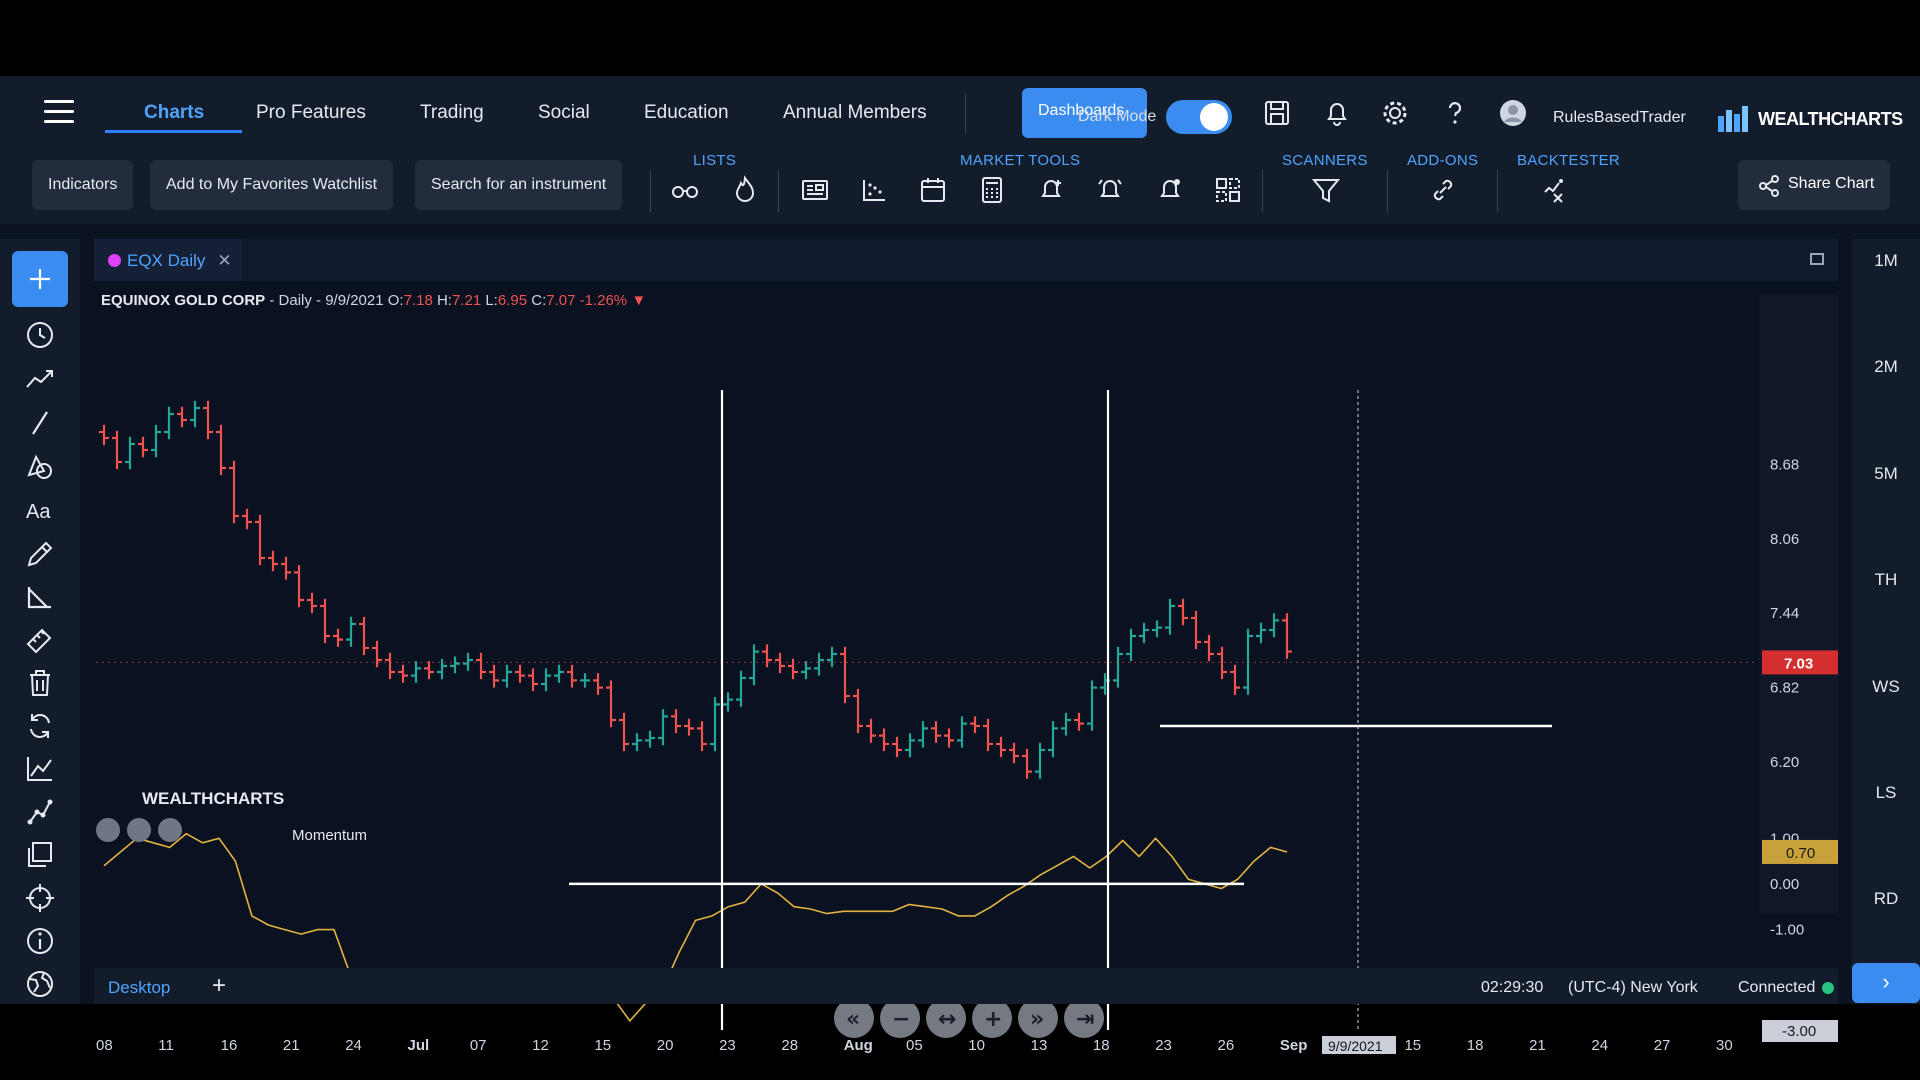 The width and height of the screenshot is (1920, 1080). I want to click on info-icon, so click(40, 941).